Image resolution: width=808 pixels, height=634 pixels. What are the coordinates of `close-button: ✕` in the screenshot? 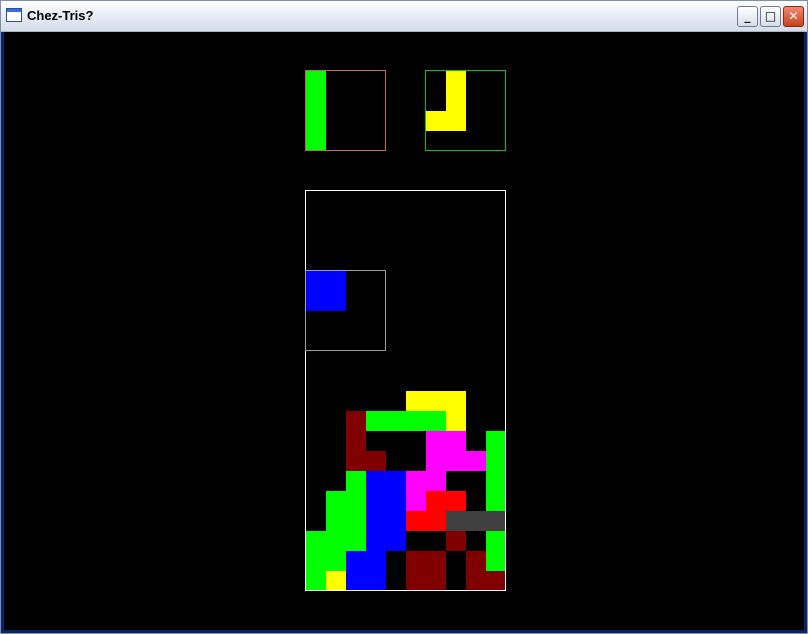 It's located at (793, 16).